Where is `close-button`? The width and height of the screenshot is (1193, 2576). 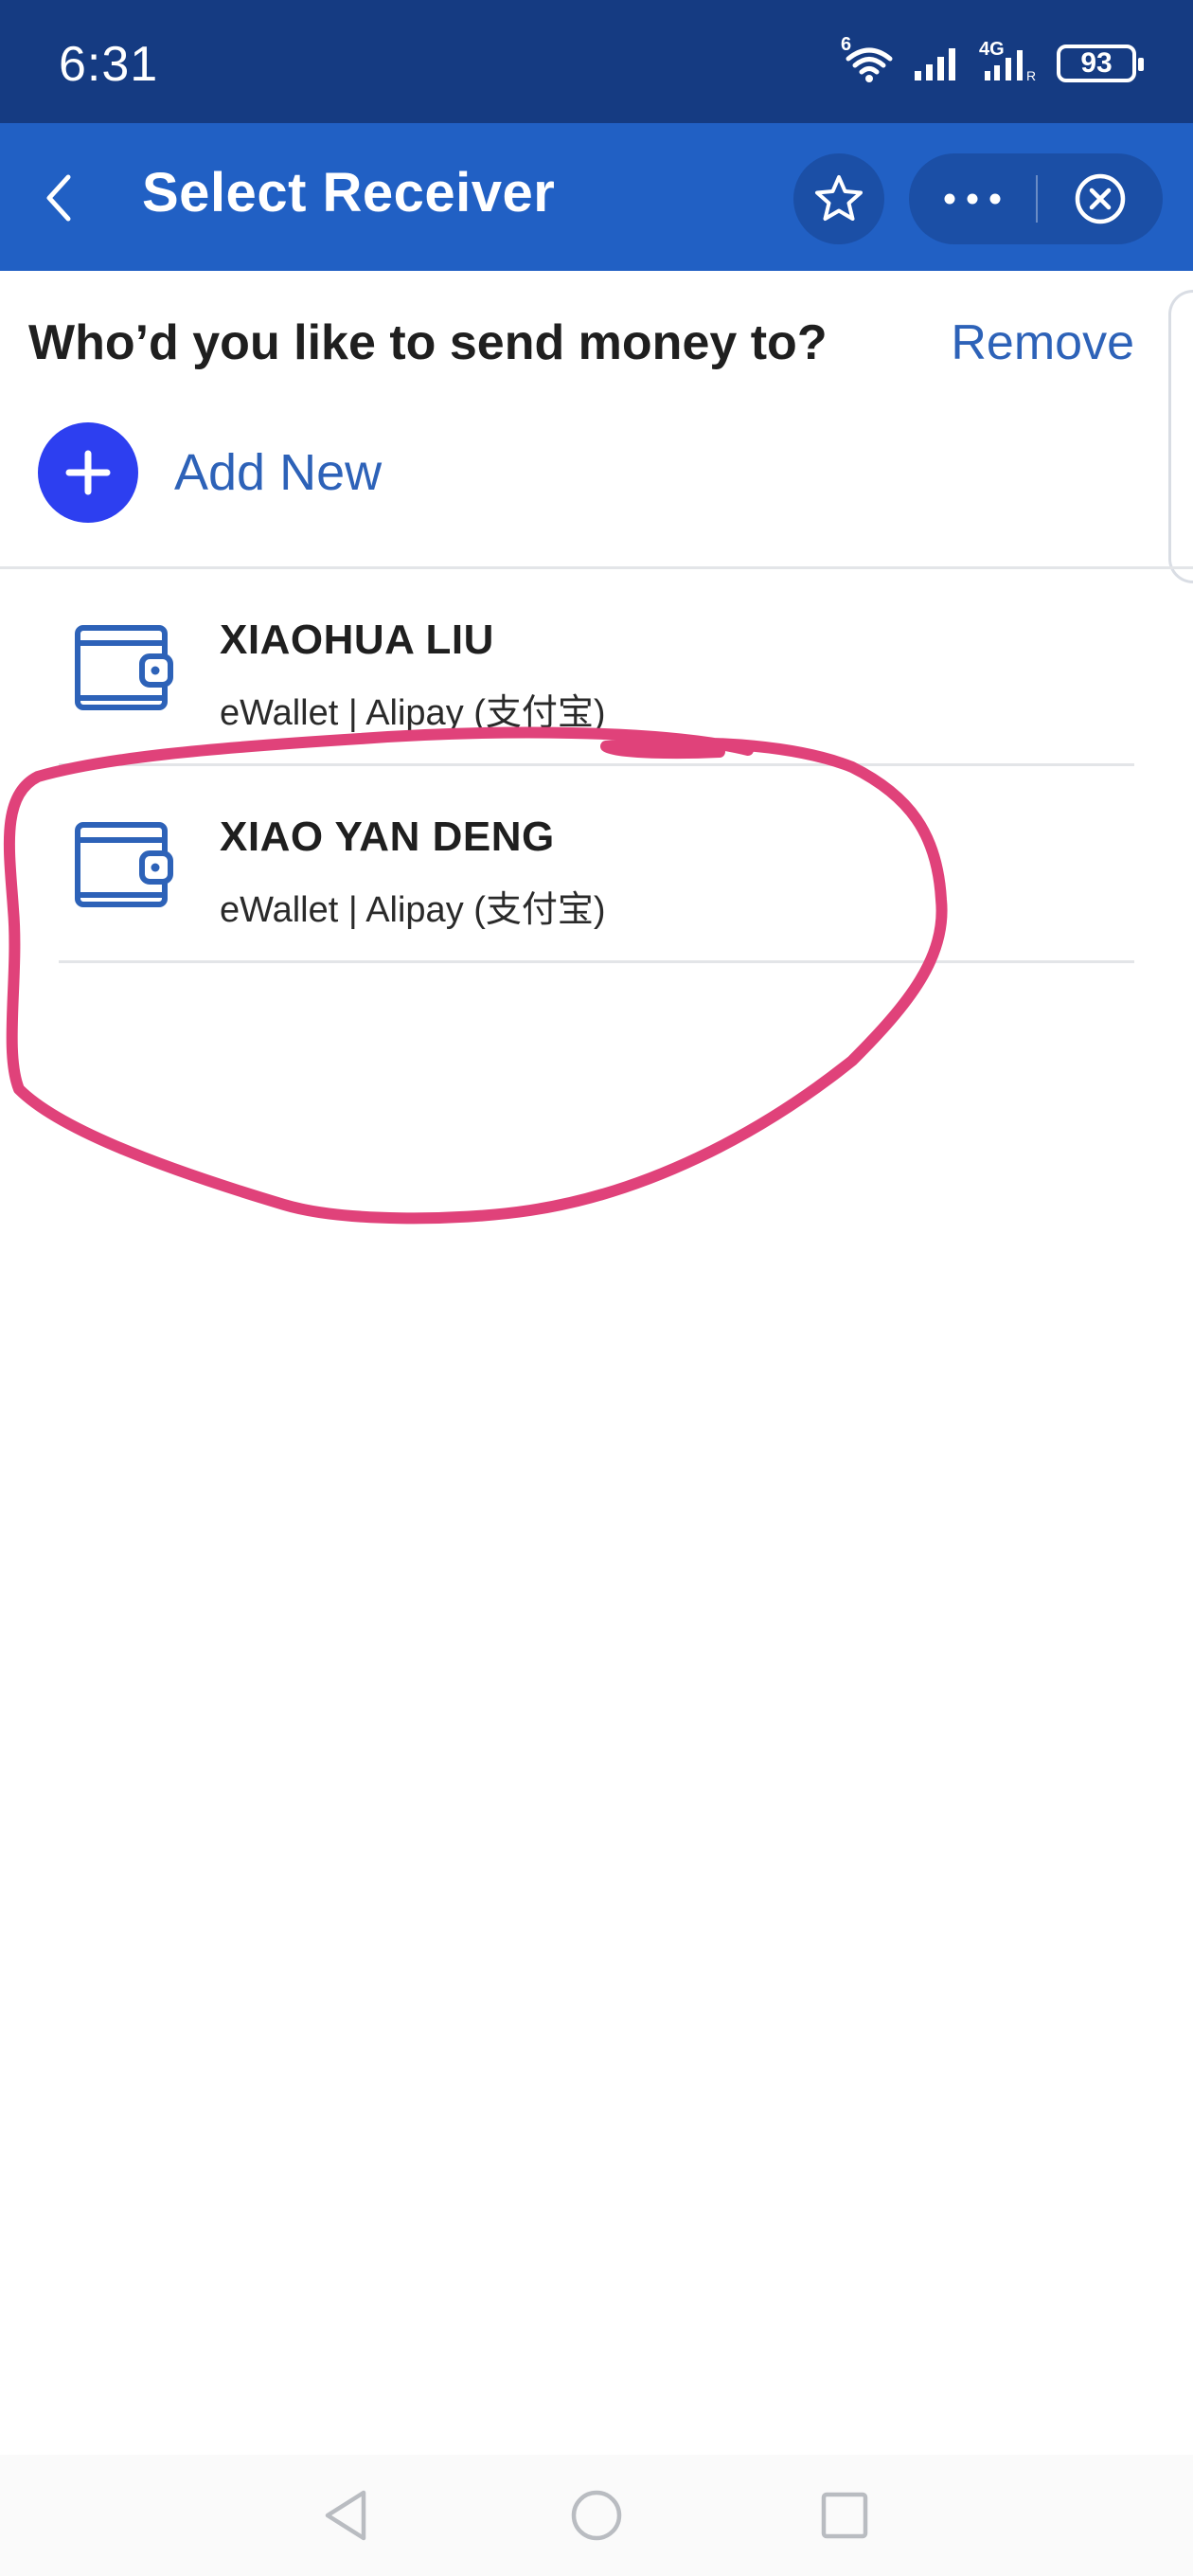 close-button is located at coordinates (1100, 198).